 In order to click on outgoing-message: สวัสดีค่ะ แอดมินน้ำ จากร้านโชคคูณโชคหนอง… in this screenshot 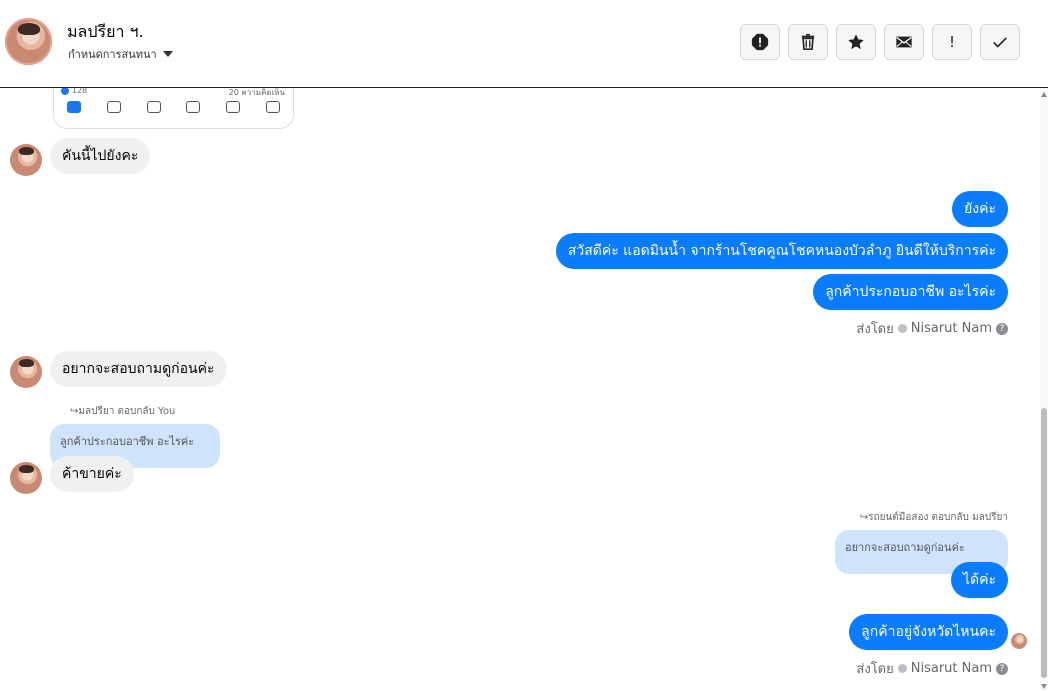, I will do `click(781, 251)`.